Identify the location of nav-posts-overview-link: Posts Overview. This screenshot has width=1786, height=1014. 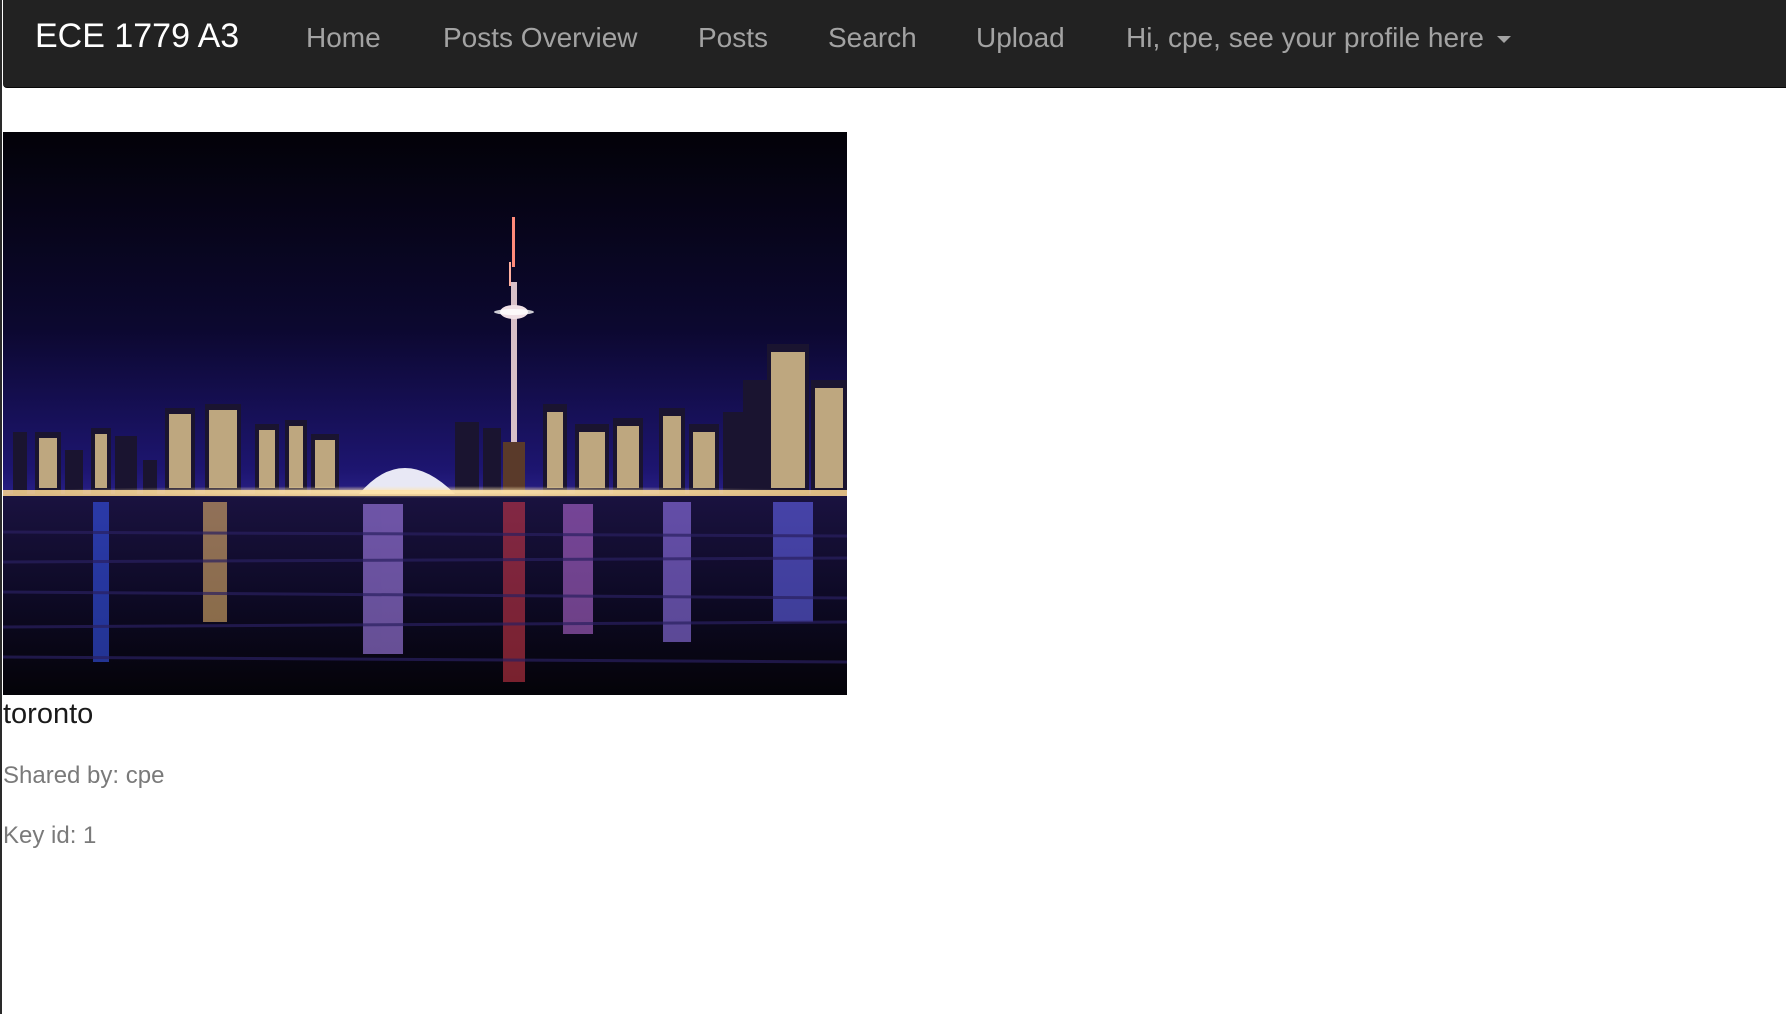
(540, 38).